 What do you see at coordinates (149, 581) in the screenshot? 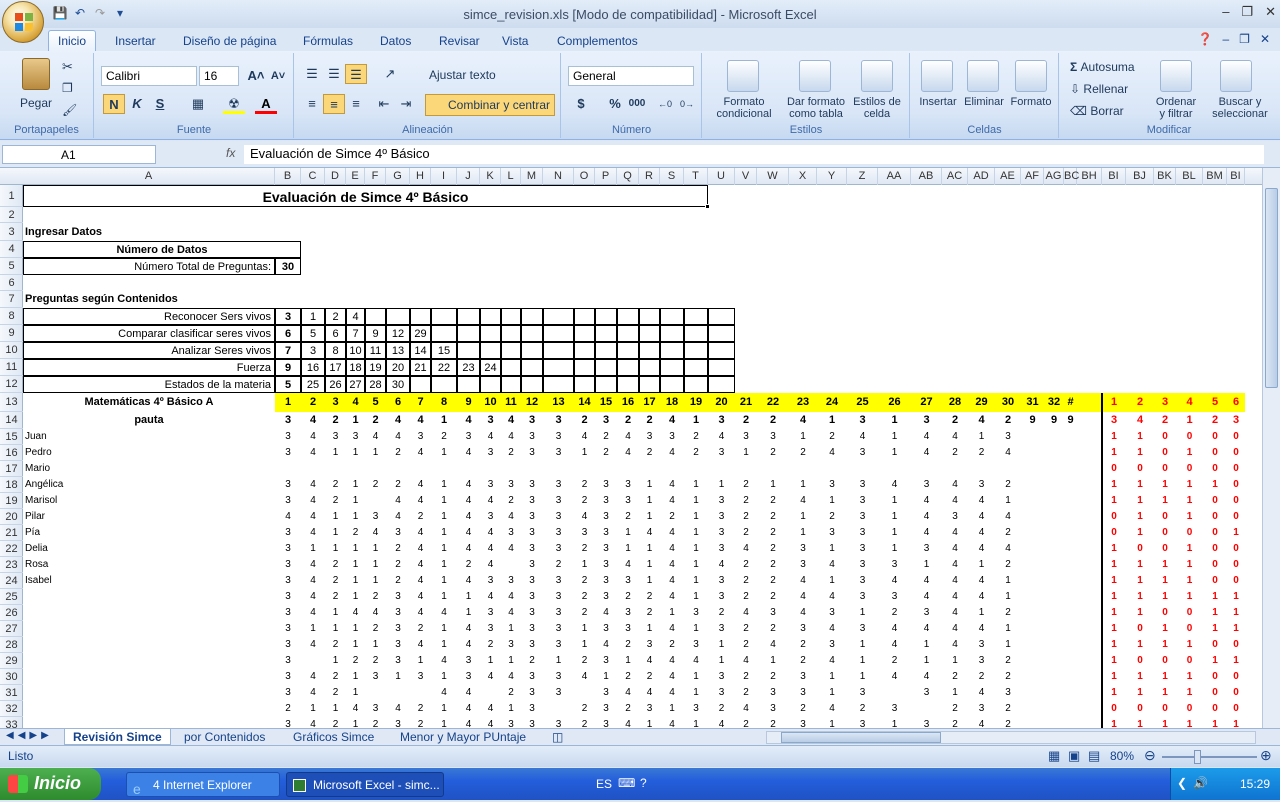
I see `student-name-cell: Isabel` at bounding box center [149, 581].